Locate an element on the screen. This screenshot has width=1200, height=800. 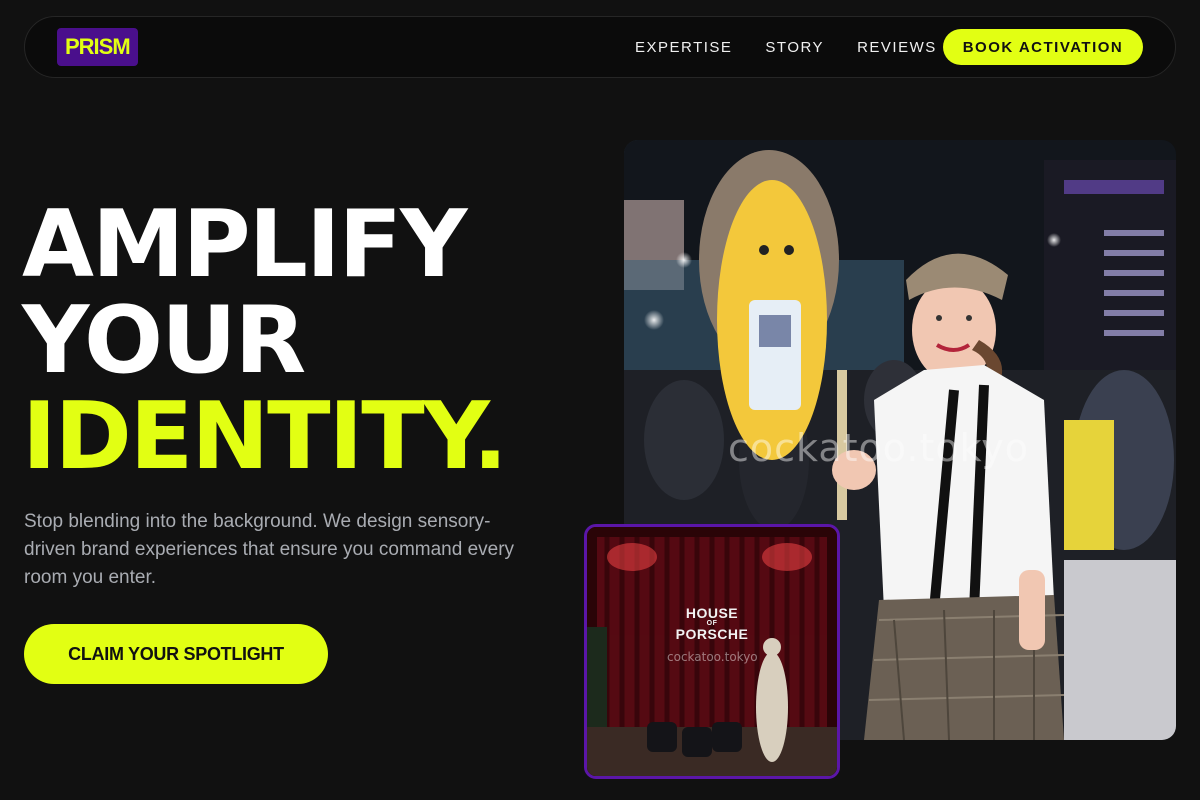
inset-photo-watermark: cockatoo.tokyo is located at coordinates (712, 657).